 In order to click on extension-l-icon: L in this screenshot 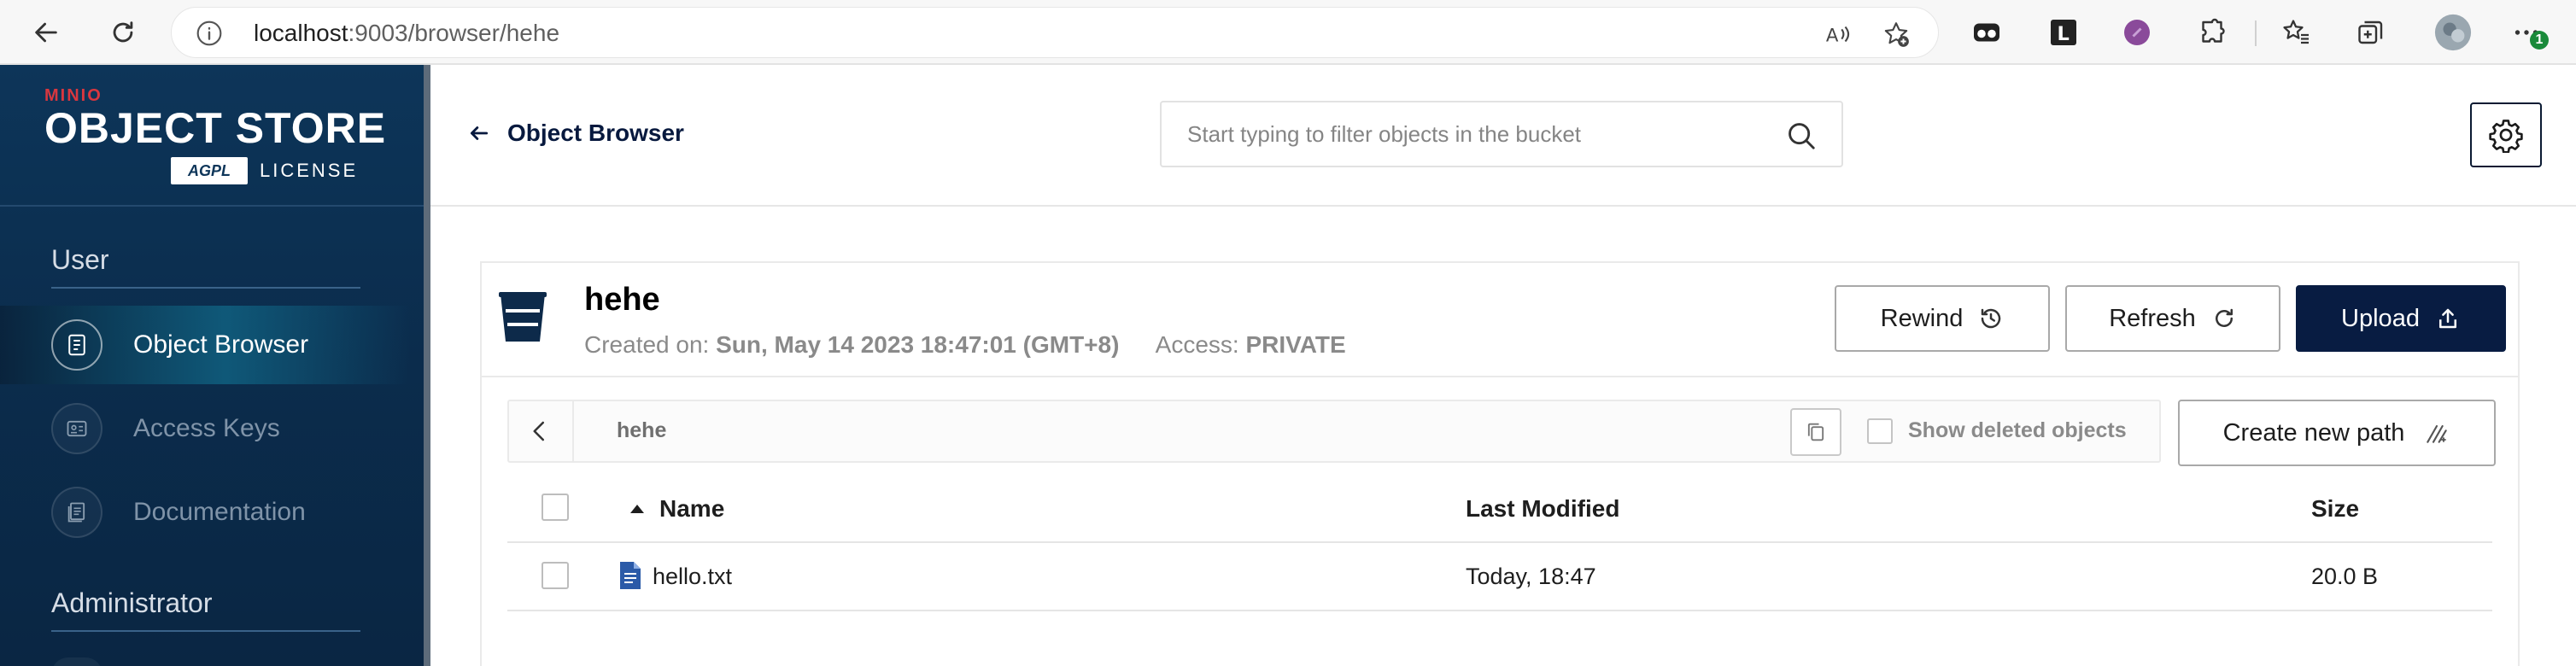, I will do `click(2063, 32)`.